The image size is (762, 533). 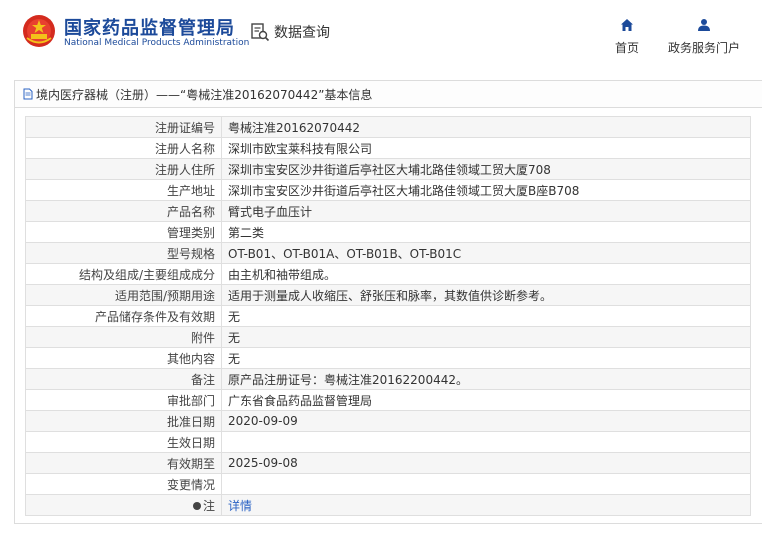 I want to click on row-label: 管理类别, so click(x=123, y=232).